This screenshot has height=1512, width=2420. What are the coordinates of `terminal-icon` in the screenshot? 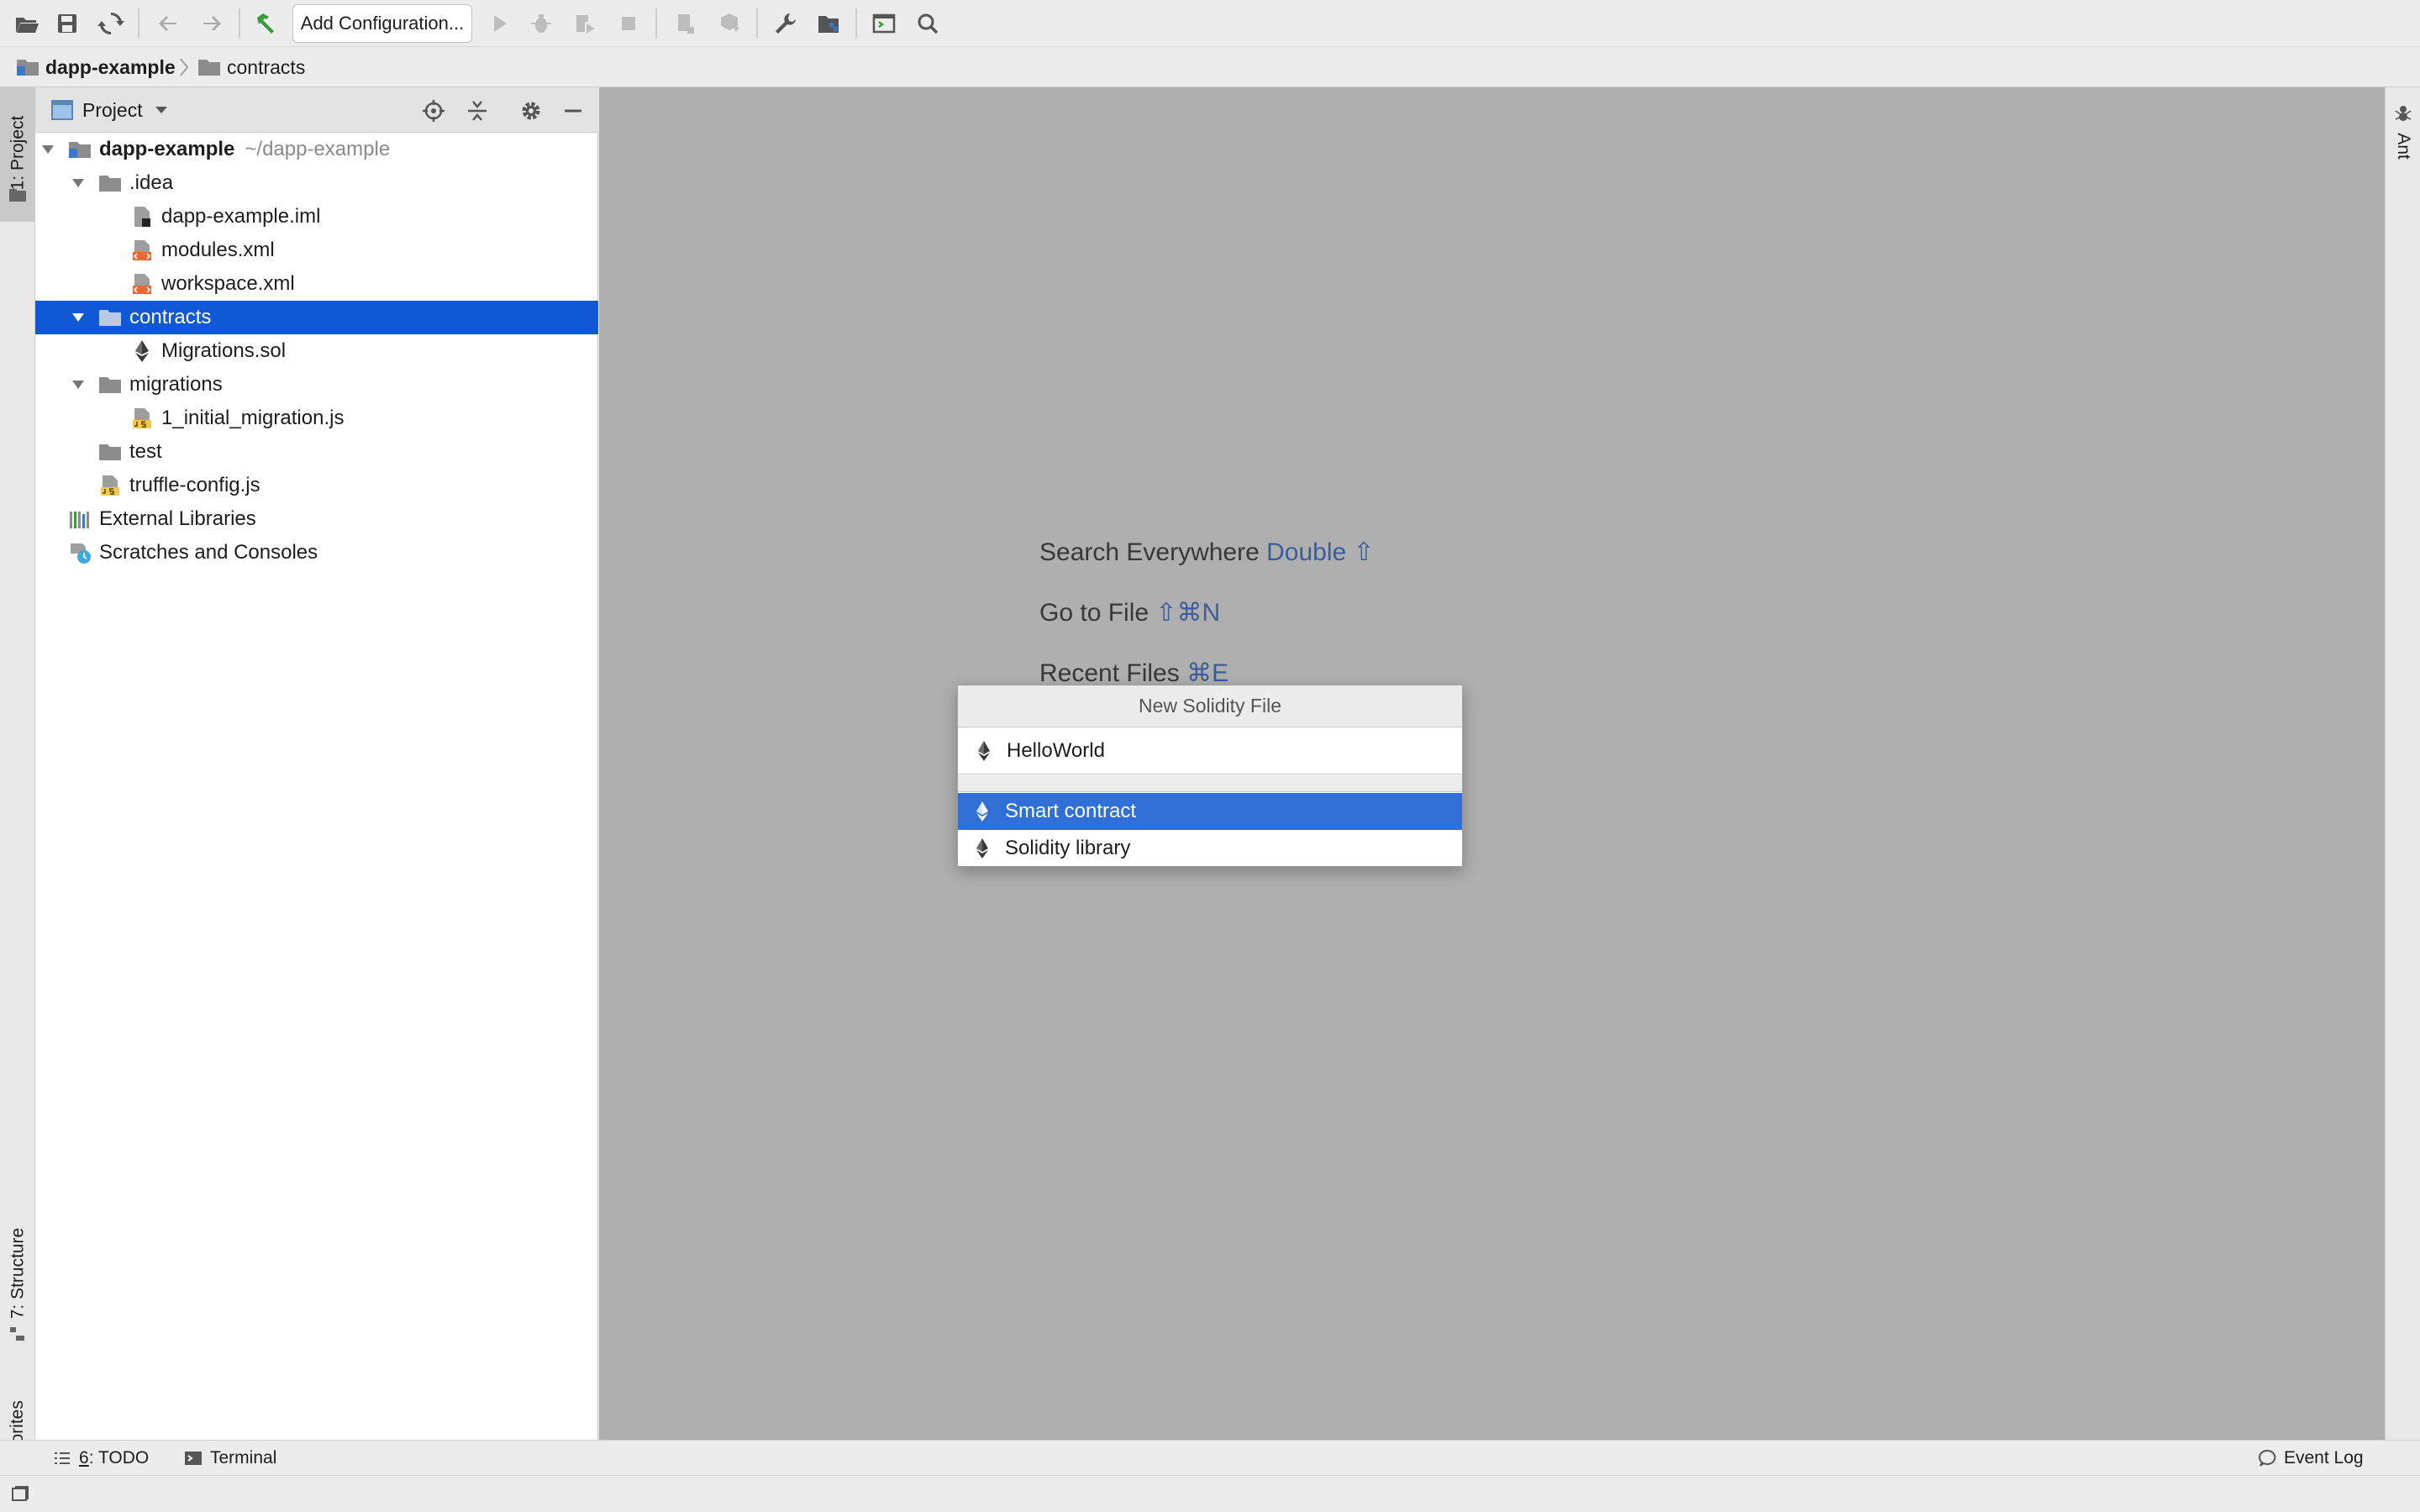 It's located at (193, 1458).